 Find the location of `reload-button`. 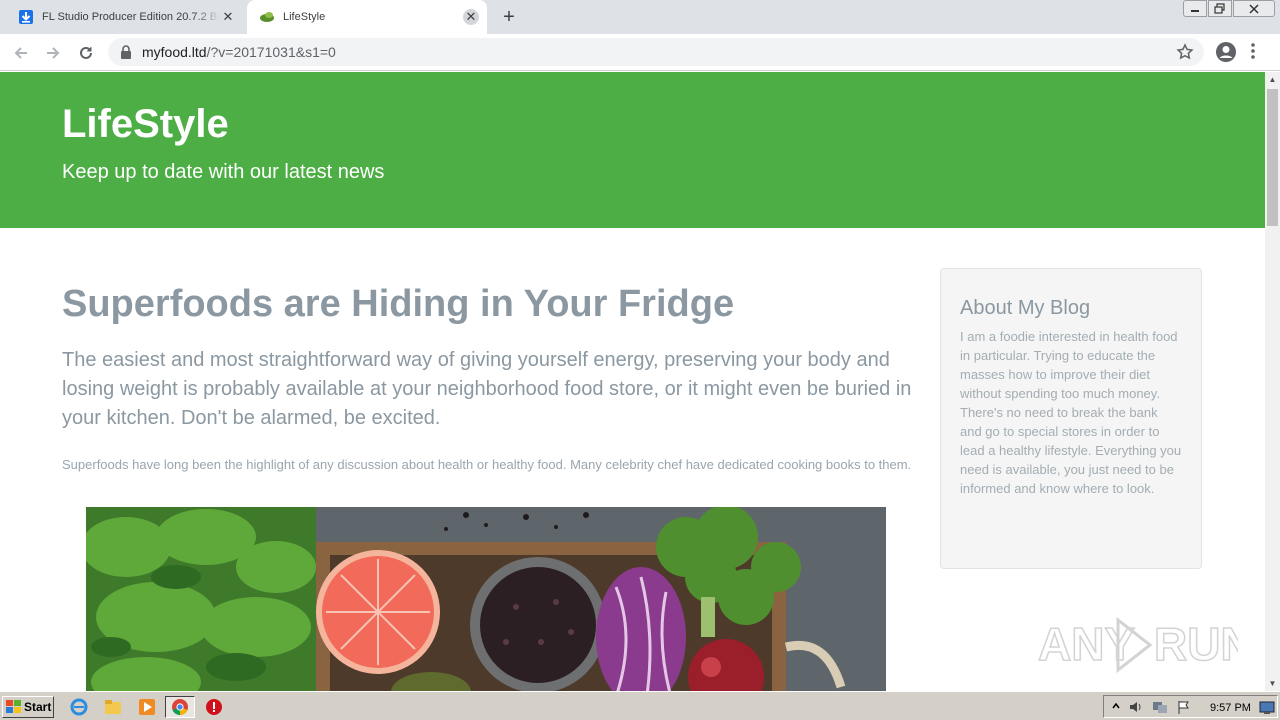

reload-button is located at coordinates (86, 53).